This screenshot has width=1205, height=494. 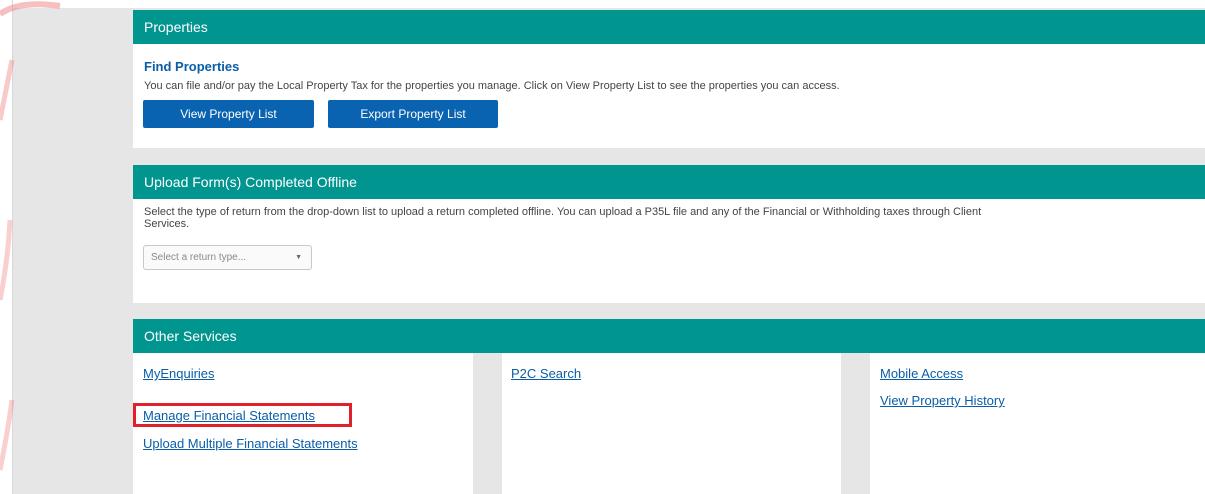 I want to click on manage-financial-statements-link: Manage Financial Statements, so click(x=229, y=415).